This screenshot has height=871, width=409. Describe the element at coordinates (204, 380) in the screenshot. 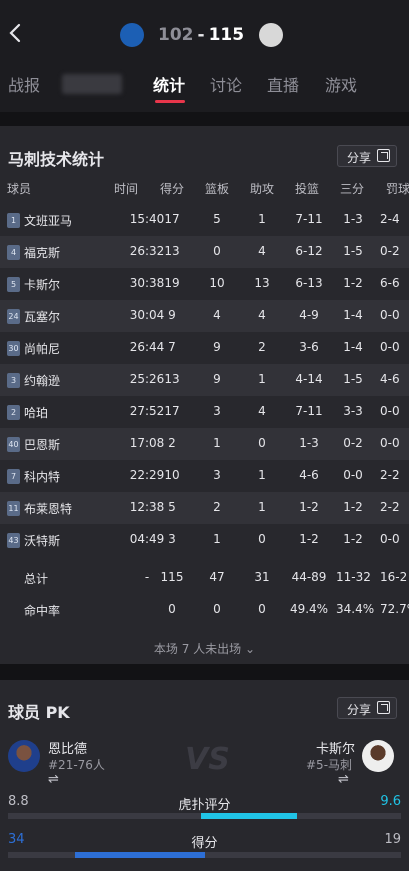

I see `table-row: 3 约翰逊 25:26 13 9 1 4-14 1-5 4-6` at that location.